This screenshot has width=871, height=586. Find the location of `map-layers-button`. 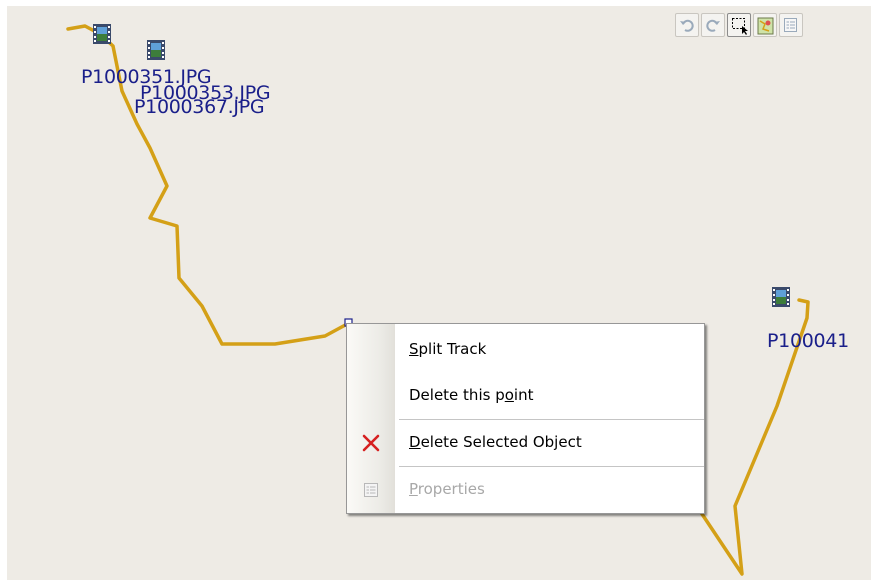

map-layers-button is located at coordinates (765, 25).